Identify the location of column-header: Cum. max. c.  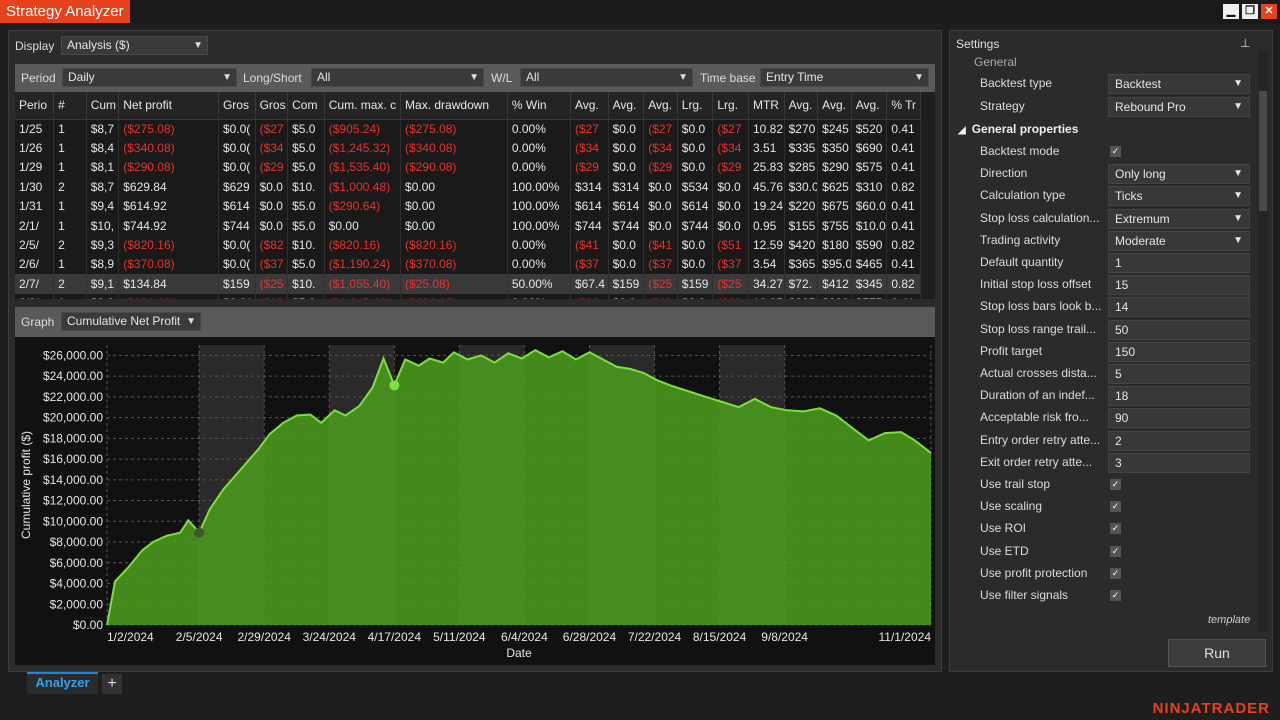
(363, 106).